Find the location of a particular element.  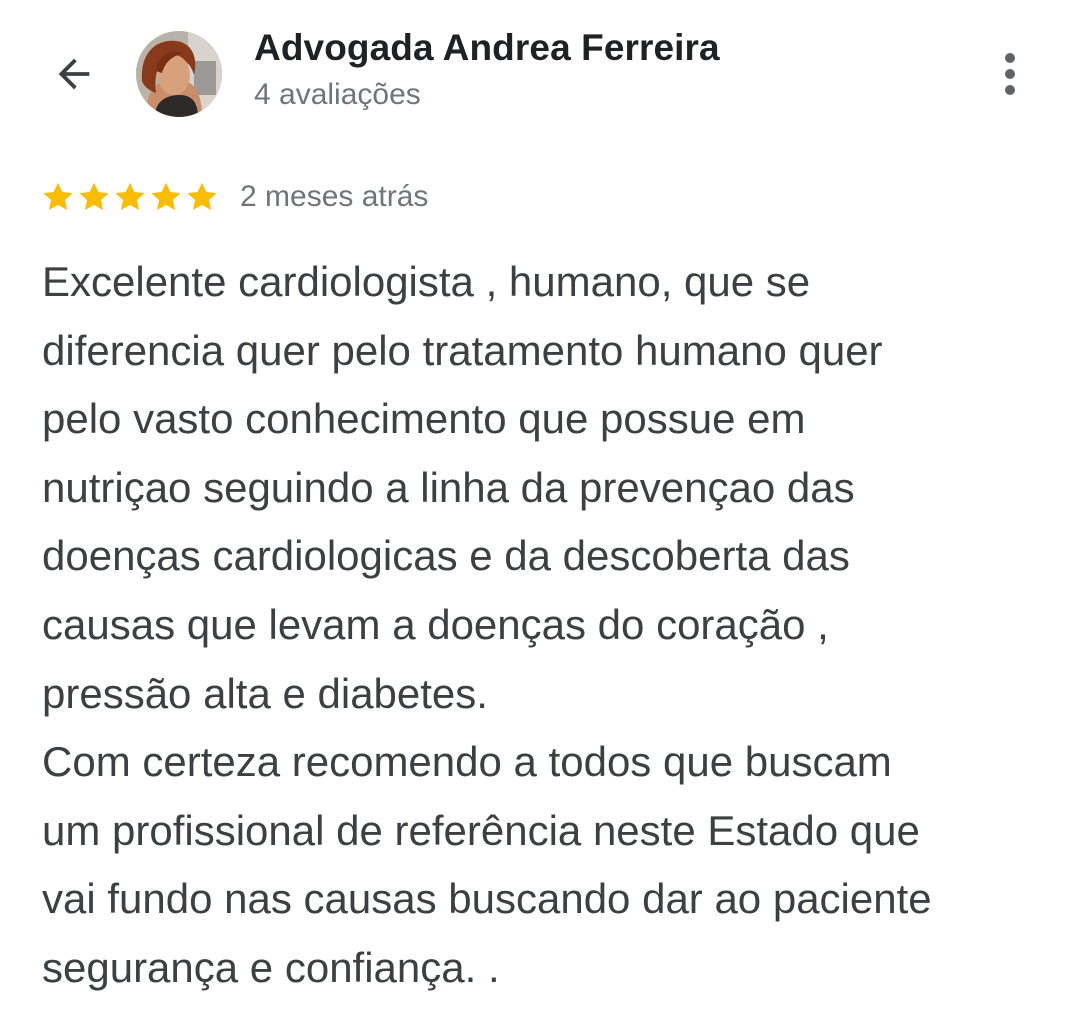

more-options-button is located at coordinates (1010, 76).